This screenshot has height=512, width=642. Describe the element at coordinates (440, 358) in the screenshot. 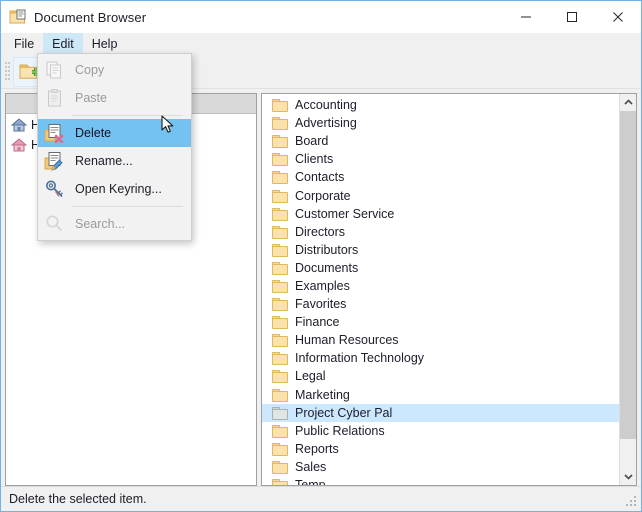

I see `list-item: Information Technology` at that location.